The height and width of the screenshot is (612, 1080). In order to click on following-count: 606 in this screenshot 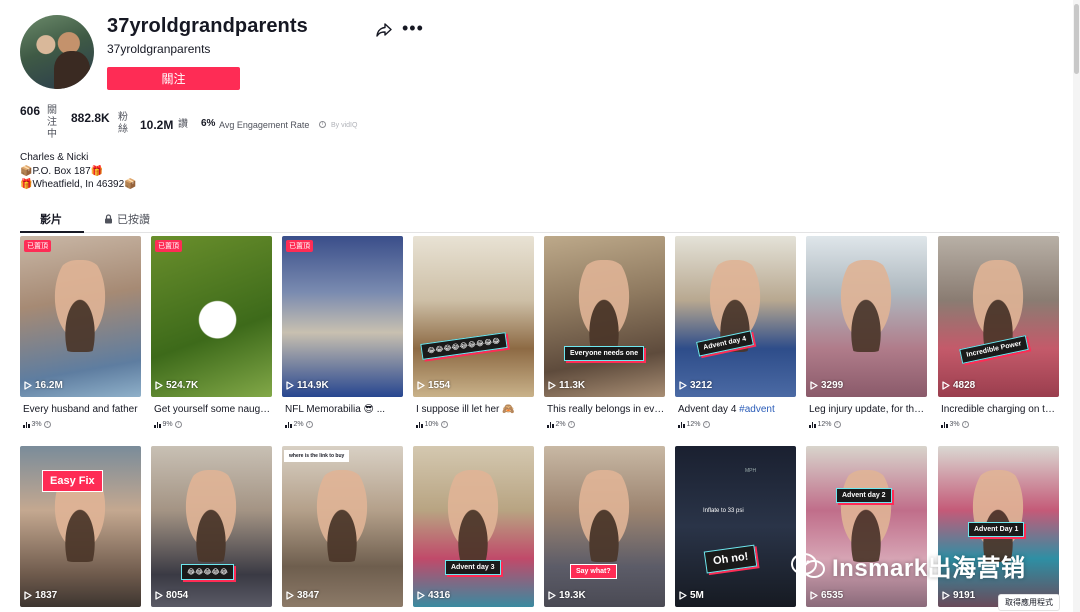, I will do `click(30, 111)`.